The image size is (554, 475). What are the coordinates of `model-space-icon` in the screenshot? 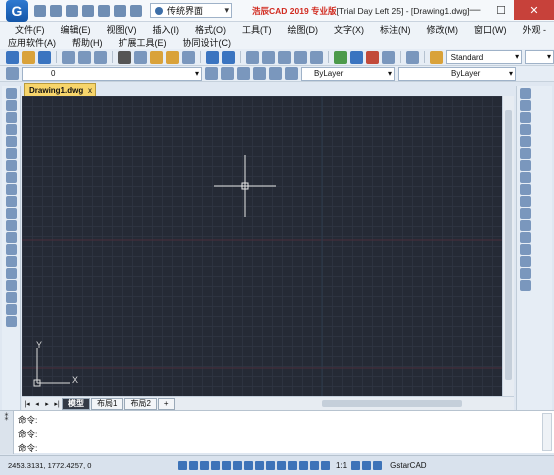 It's located at (303, 465).